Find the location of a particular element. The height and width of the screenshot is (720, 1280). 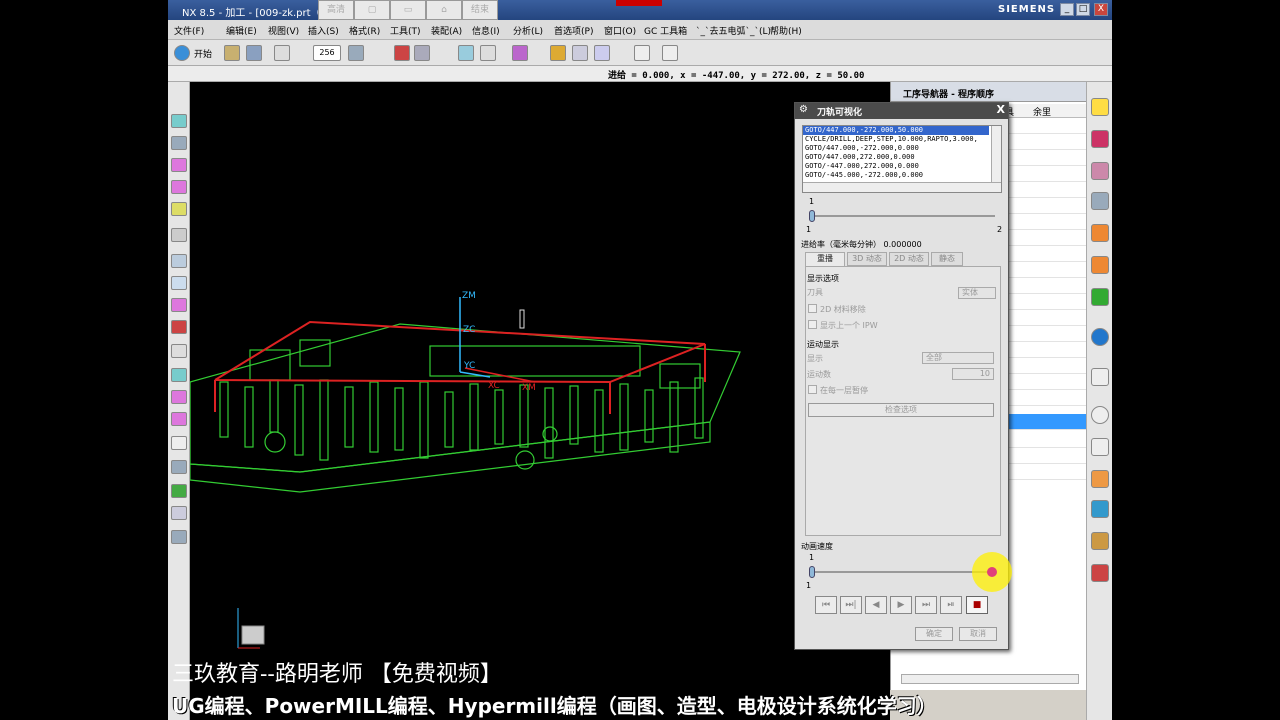

web-icon is located at coordinates (179, 375).